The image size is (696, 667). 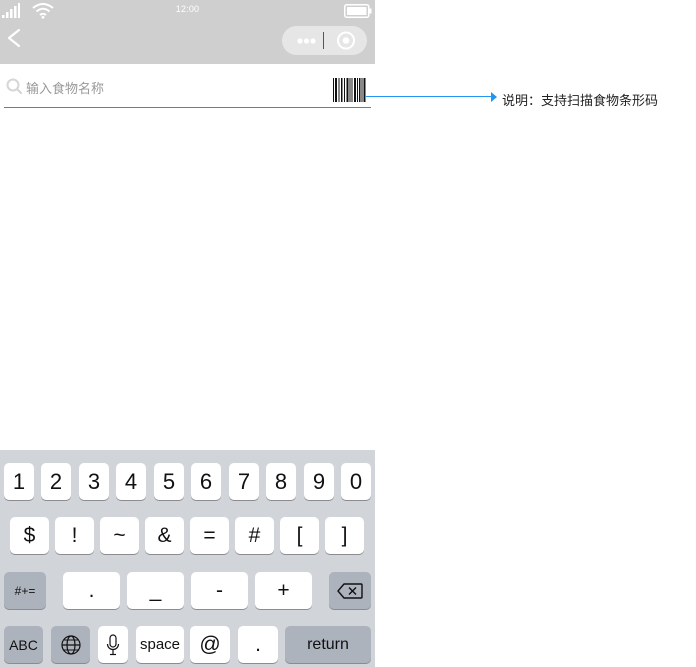 I want to click on key-label: 1, so click(x=19, y=481).